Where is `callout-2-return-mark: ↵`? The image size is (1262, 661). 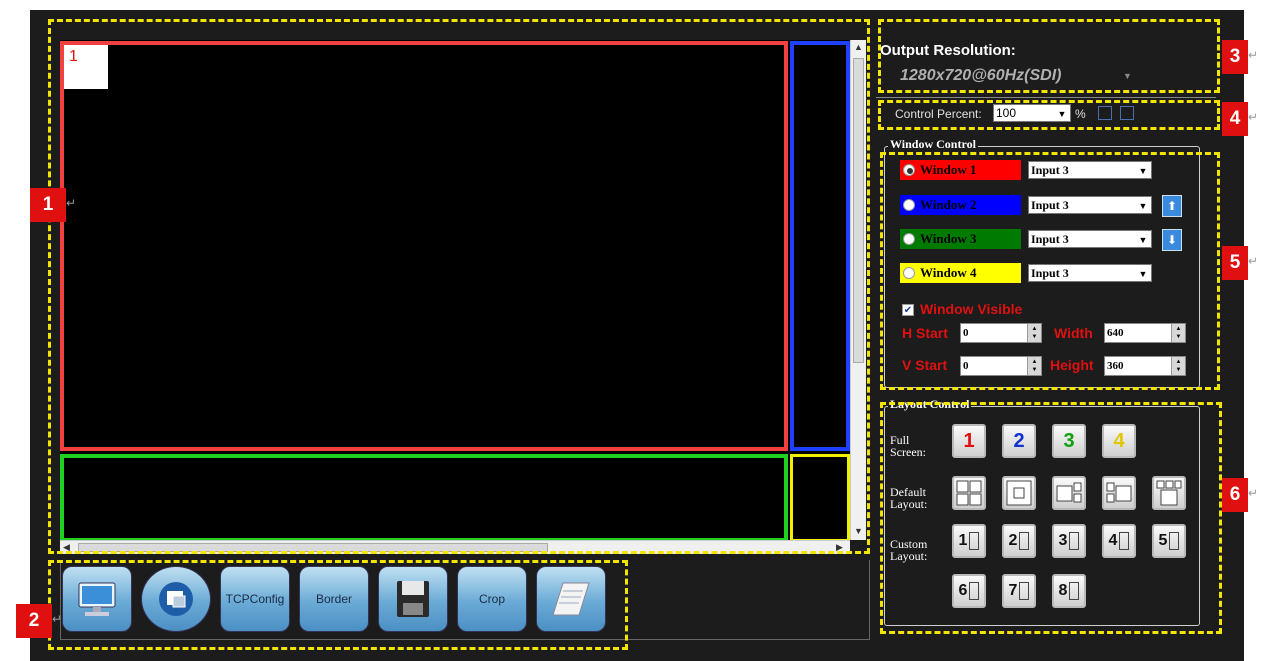 callout-2-return-mark: ↵ is located at coordinates (57, 619).